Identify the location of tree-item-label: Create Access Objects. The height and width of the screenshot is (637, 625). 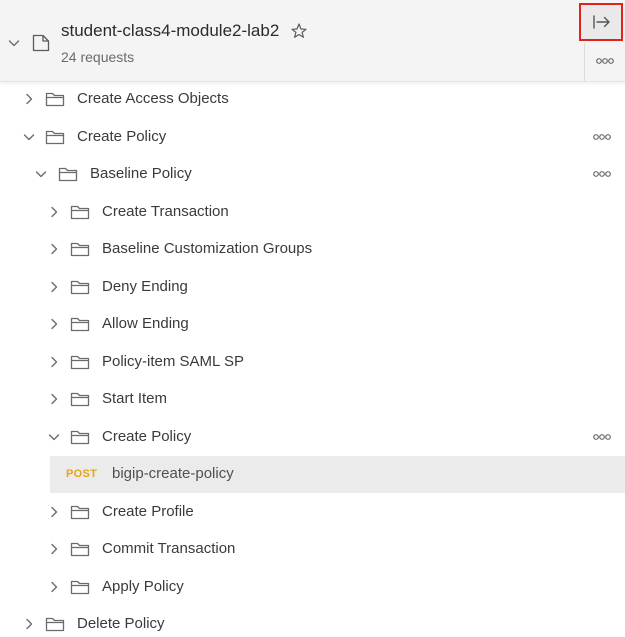
(153, 98).